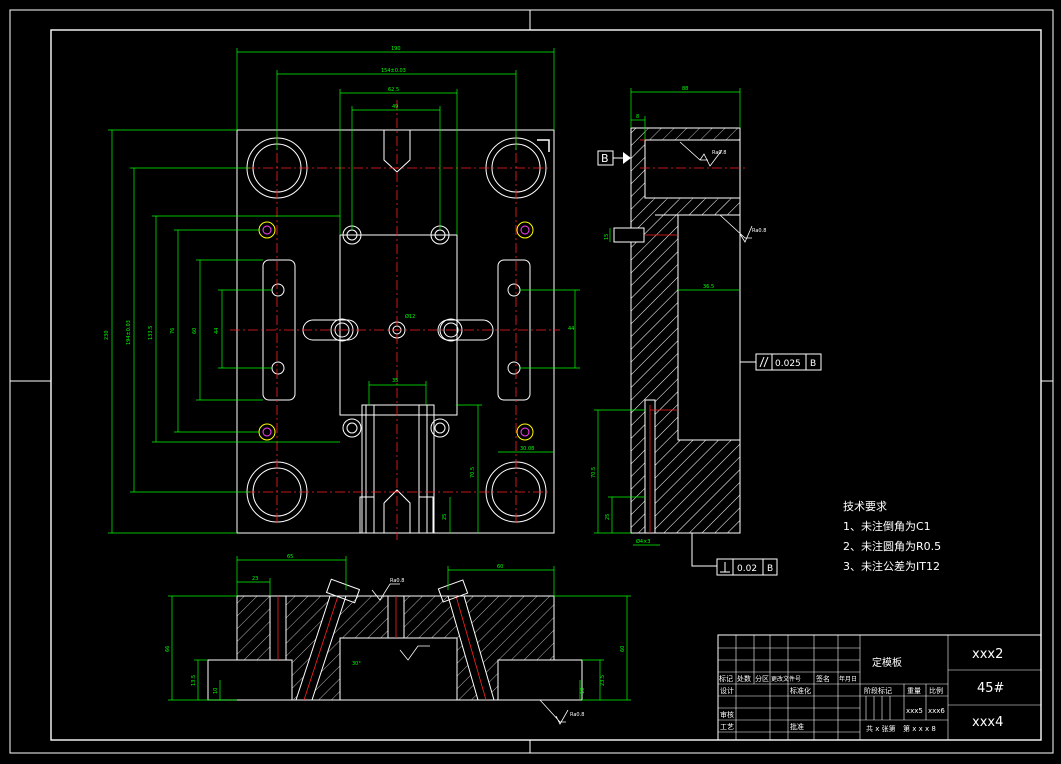  What do you see at coordinates (168, 649) in the screenshot?
I see `dim-bottom-height: 66` at bounding box center [168, 649].